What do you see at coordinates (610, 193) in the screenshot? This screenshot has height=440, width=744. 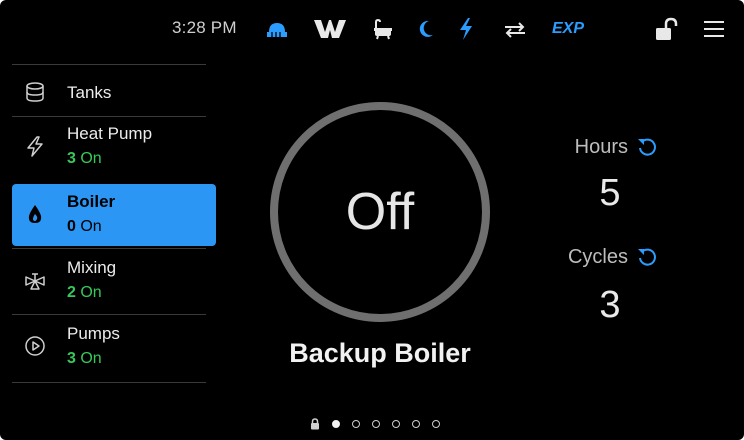 I see `hours-value: 5` at bounding box center [610, 193].